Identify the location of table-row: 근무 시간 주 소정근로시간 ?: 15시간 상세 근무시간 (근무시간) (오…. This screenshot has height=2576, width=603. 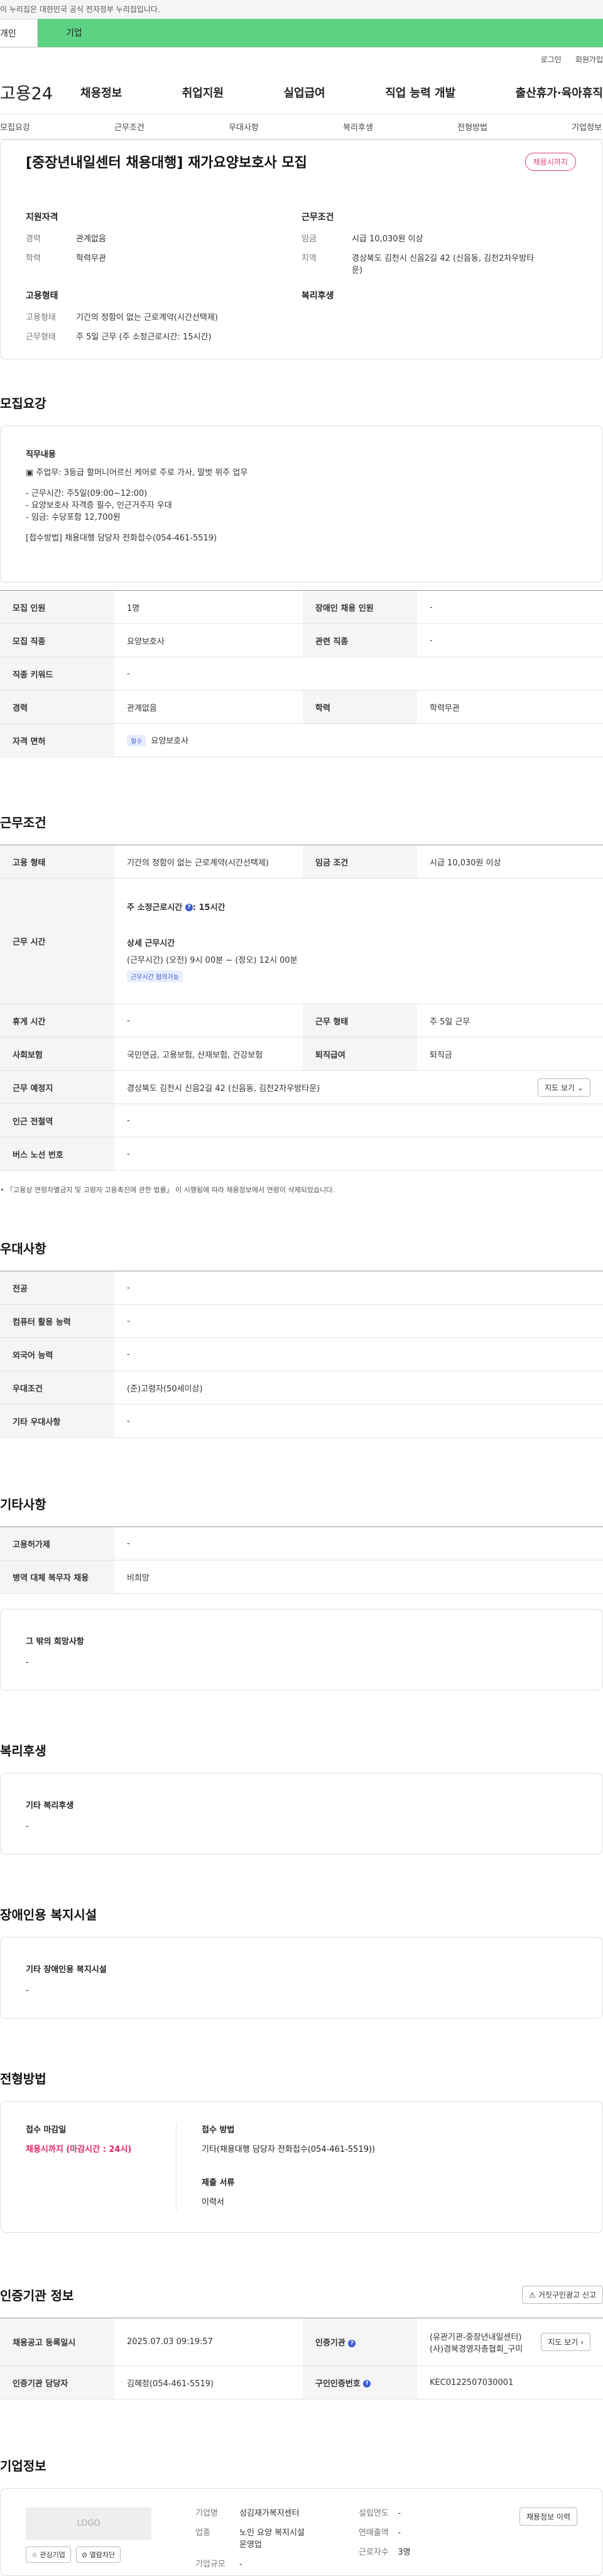
(301, 941).